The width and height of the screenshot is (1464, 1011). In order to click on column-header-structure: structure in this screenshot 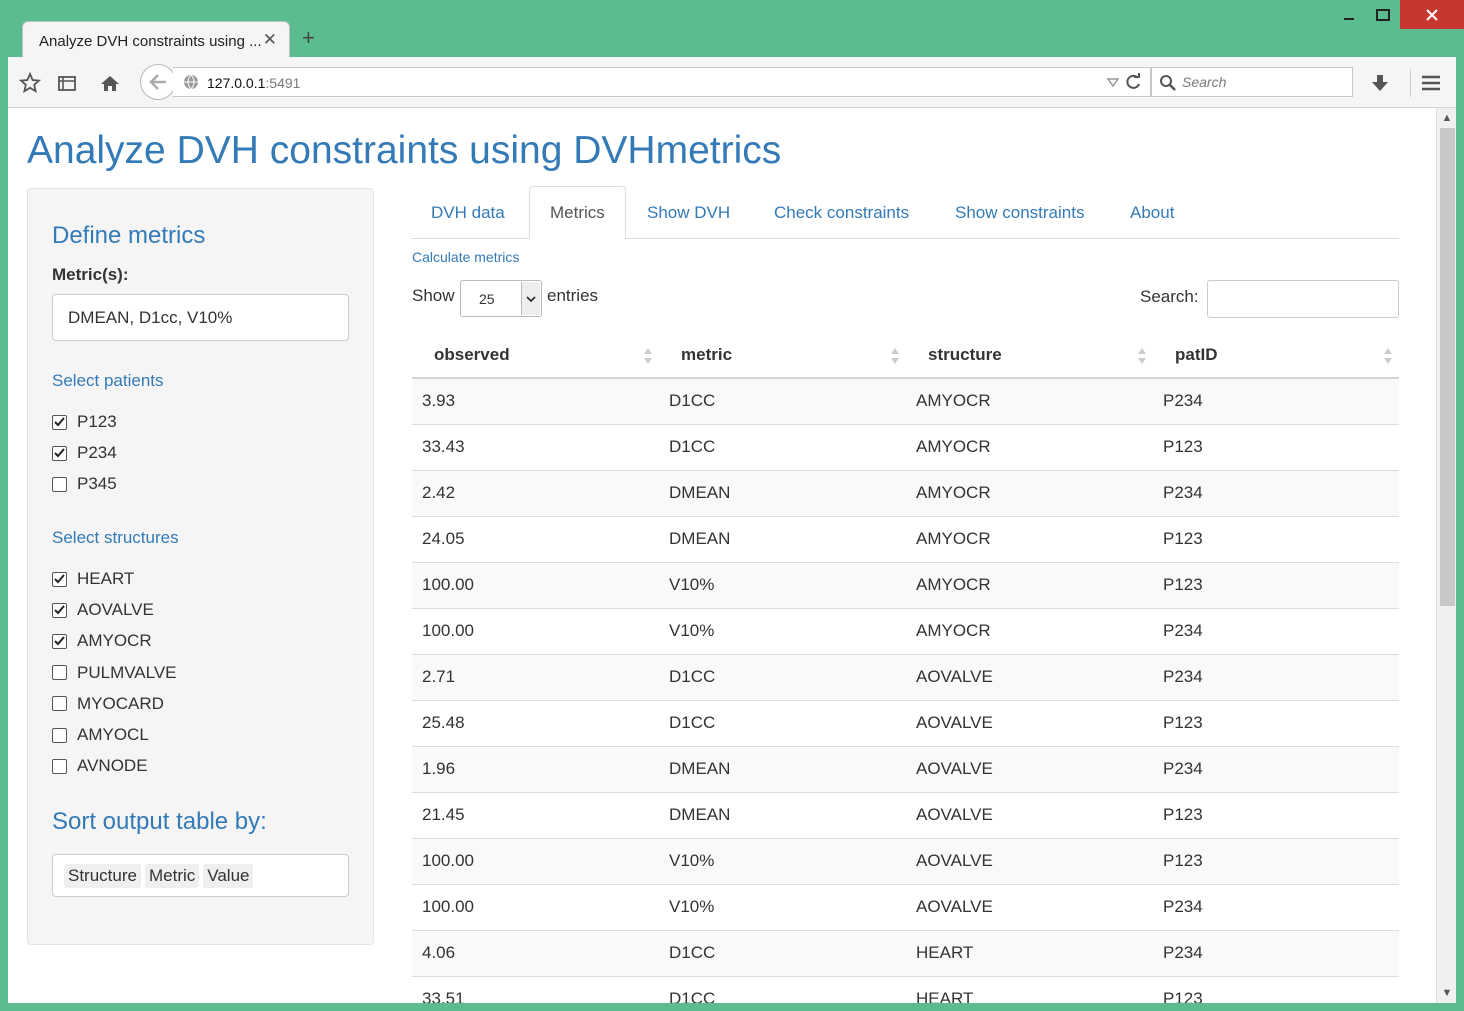, I will do `click(1029, 355)`.